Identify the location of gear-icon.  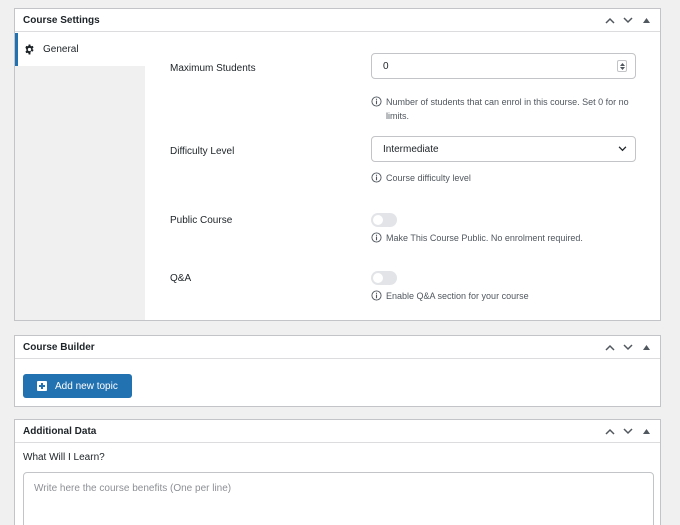
(29, 49).